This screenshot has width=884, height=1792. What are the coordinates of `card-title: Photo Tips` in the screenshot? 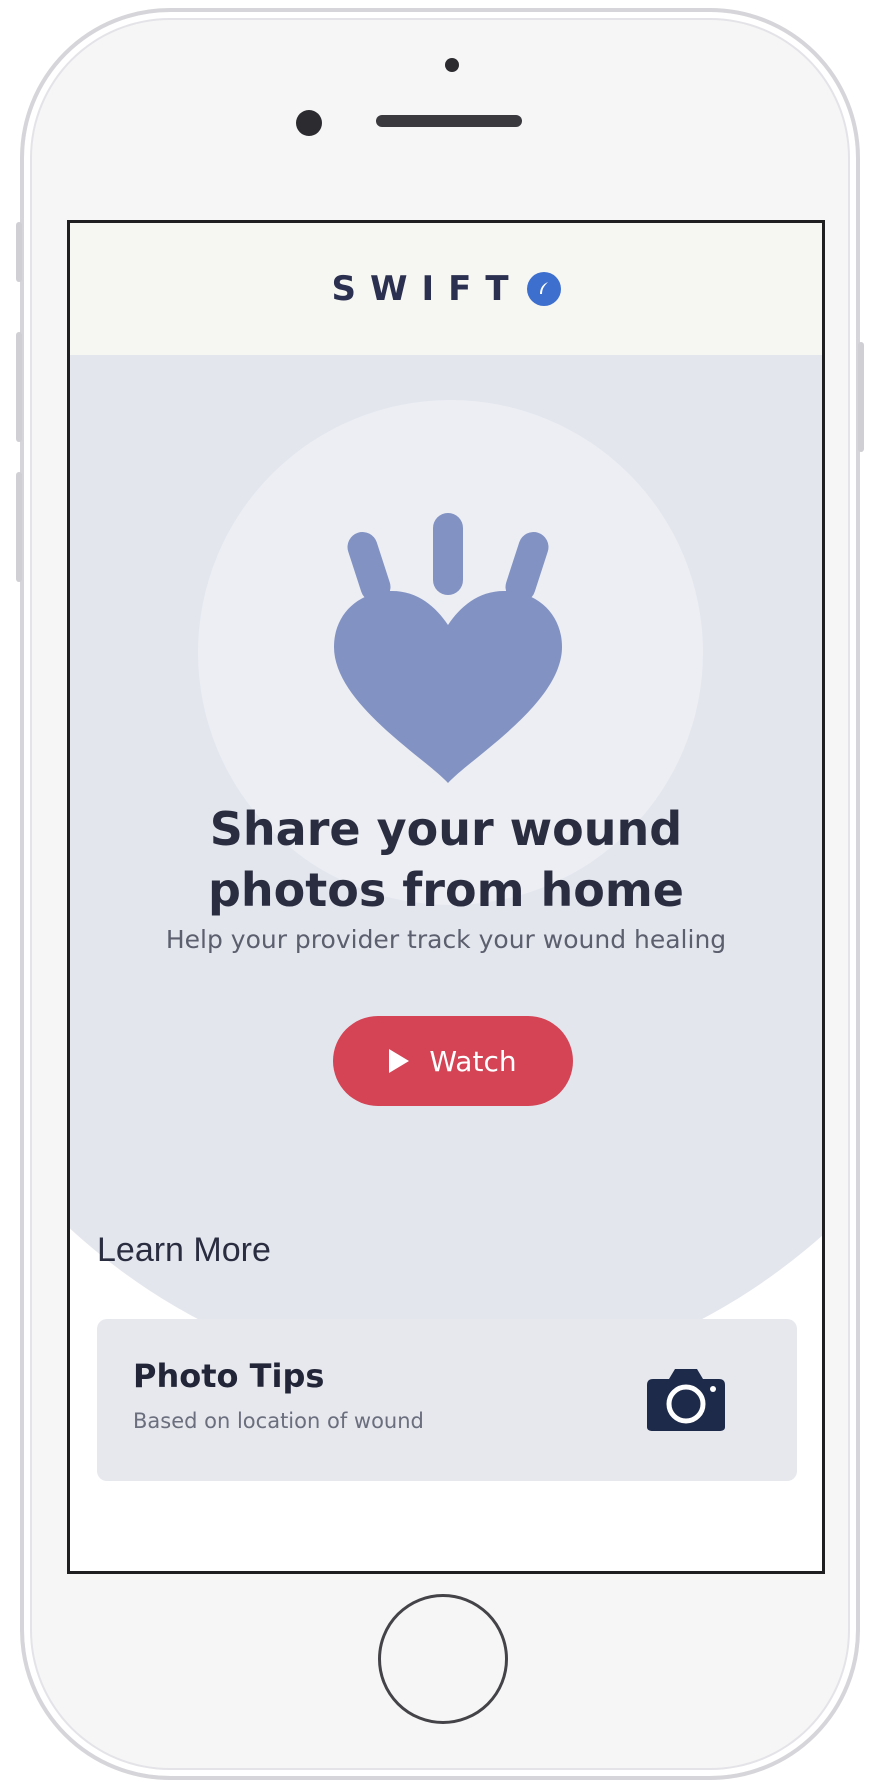 It's located at (229, 1376).